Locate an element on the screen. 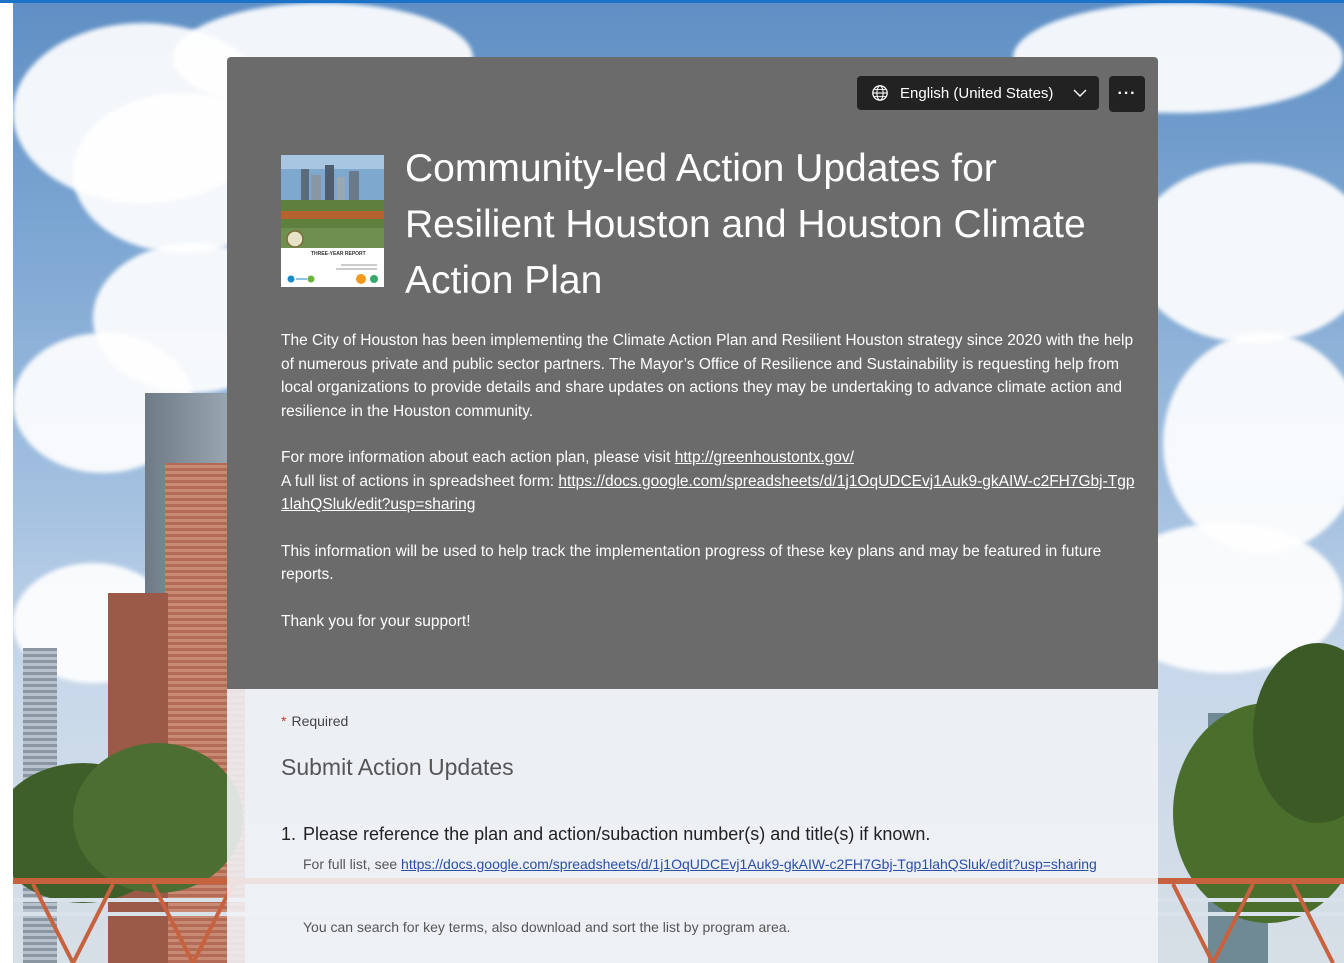 This screenshot has height=963, width=1344. section-title: Submit Action Updates is located at coordinates (397, 767).